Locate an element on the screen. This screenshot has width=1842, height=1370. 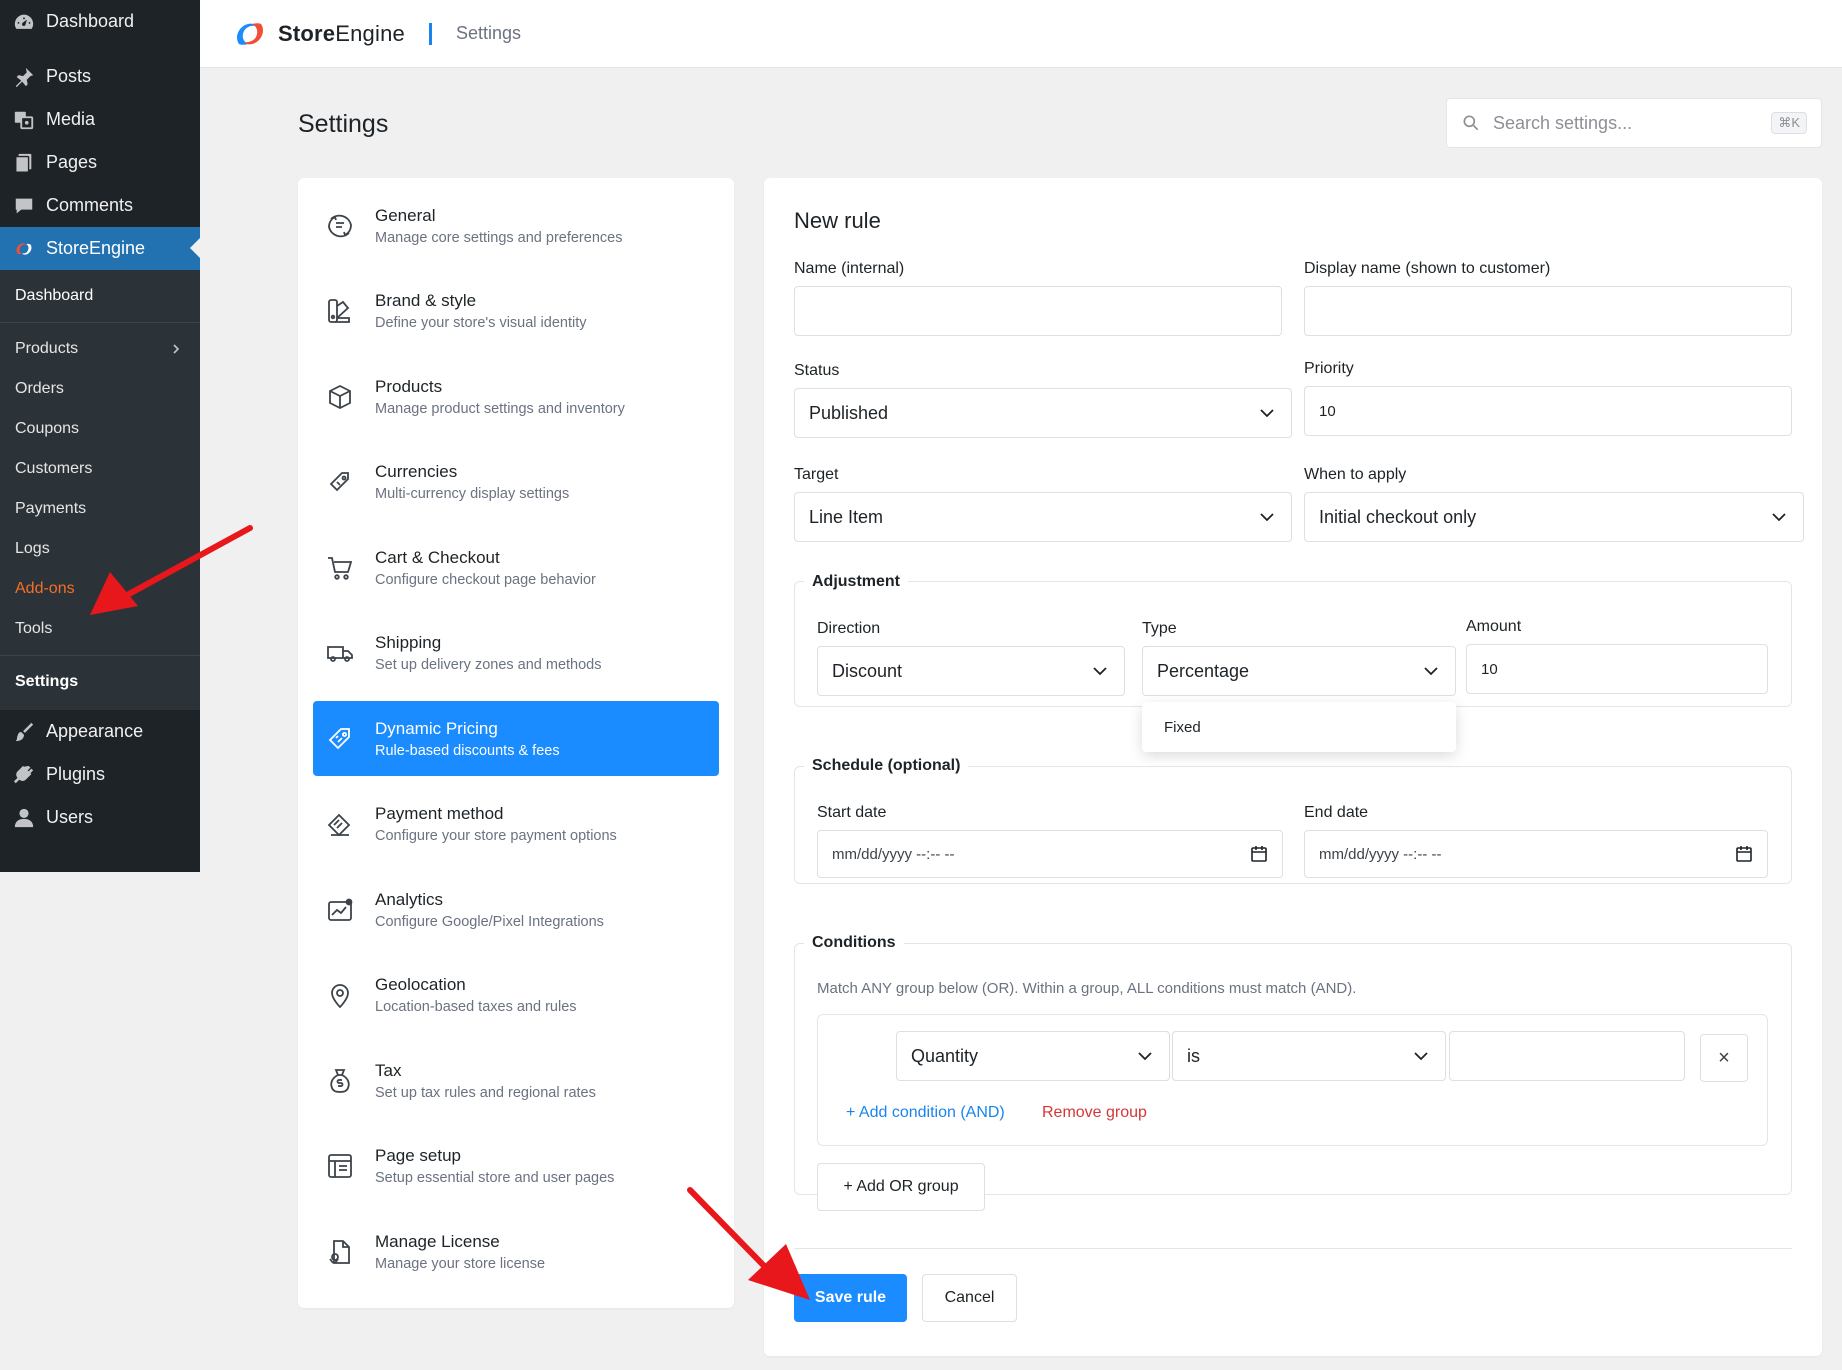
nav-item-desc: Rule-based discounts & fees is located at coordinates (467, 750).